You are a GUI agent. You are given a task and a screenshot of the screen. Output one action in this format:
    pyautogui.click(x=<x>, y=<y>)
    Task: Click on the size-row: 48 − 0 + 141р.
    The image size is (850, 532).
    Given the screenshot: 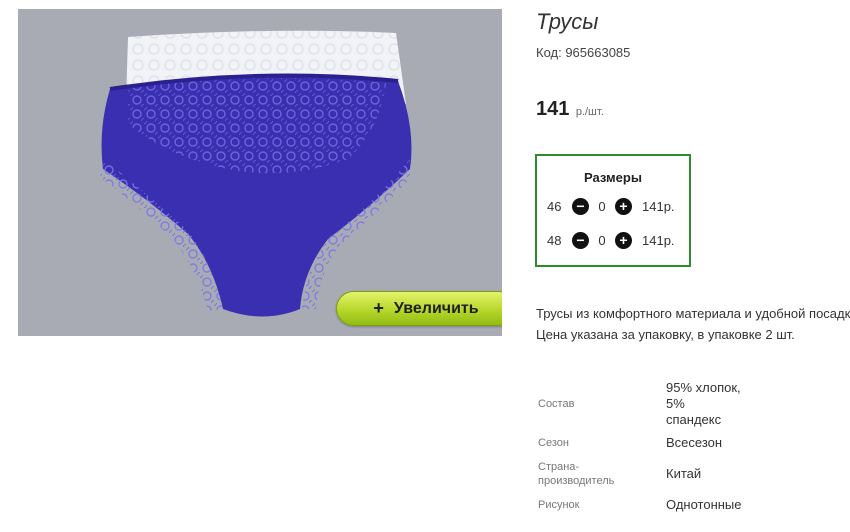 What is the action you would take?
    pyautogui.click(x=611, y=240)
    